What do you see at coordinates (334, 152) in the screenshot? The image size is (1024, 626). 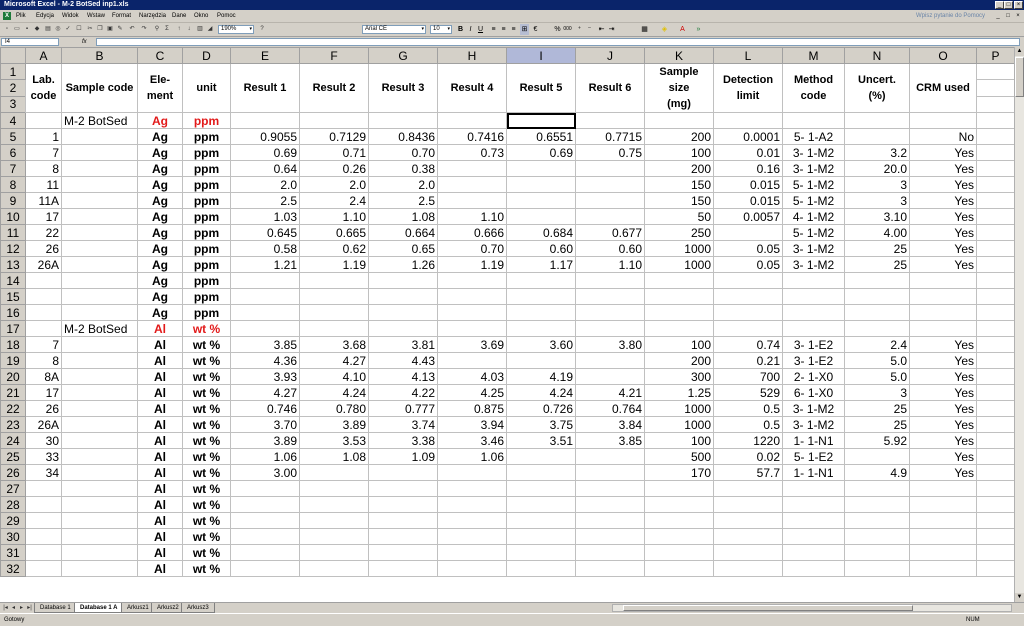 I see `cell: 0.71` at bounding box center [334, 152].